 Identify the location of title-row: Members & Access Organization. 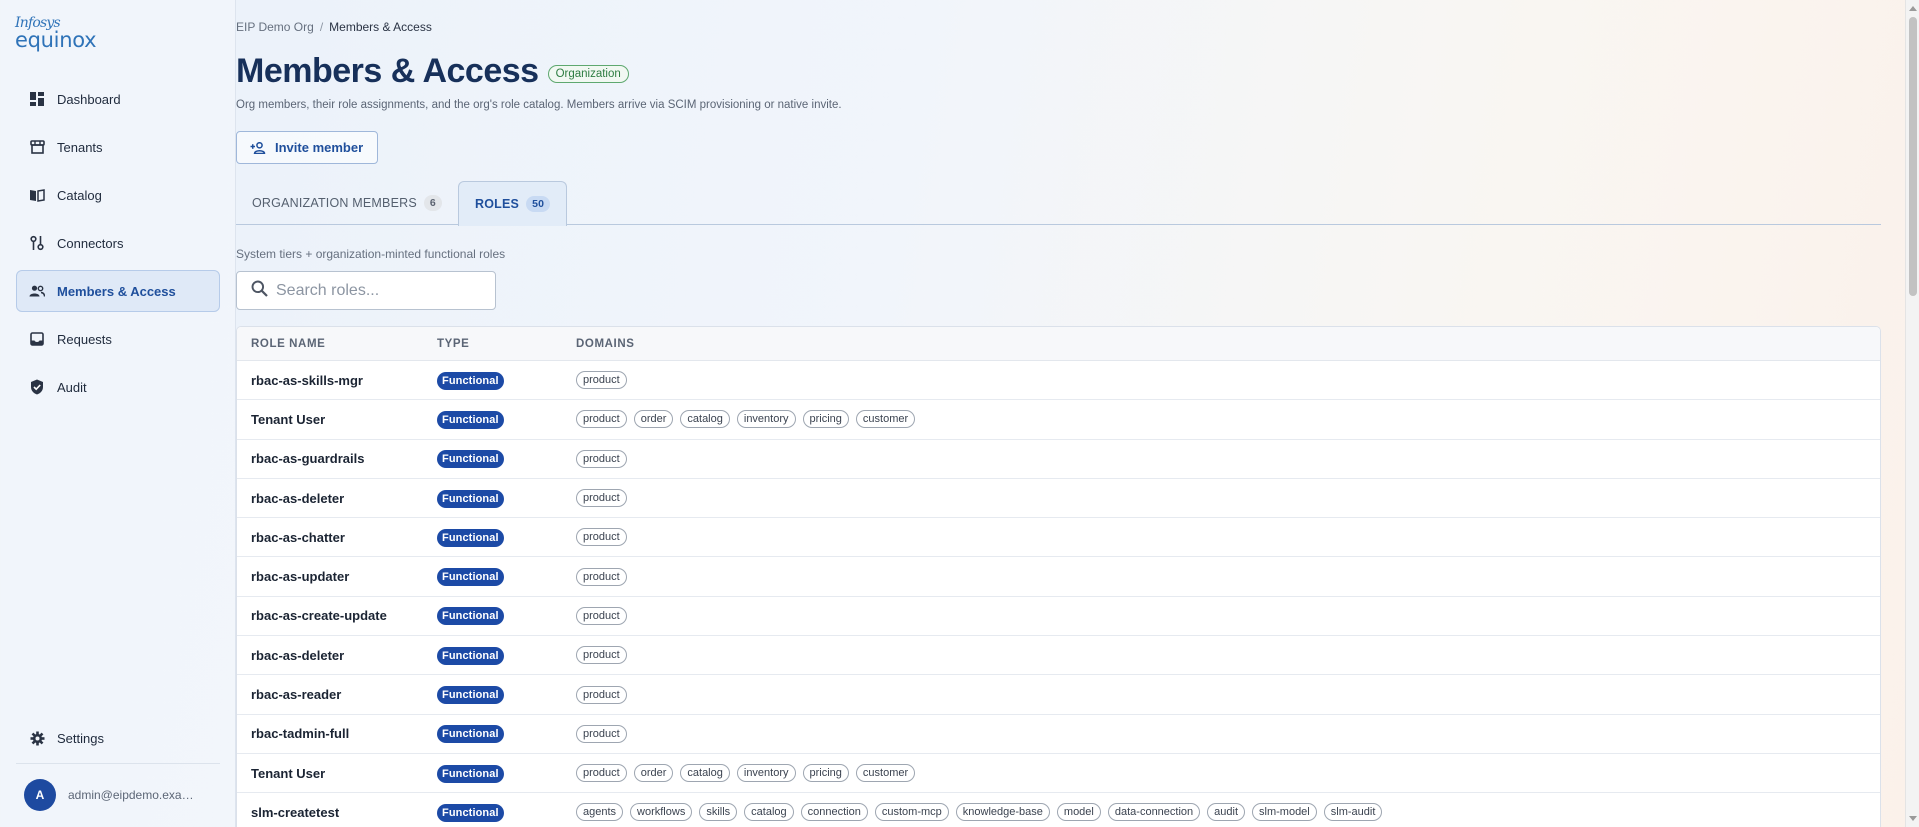
(432, 71).